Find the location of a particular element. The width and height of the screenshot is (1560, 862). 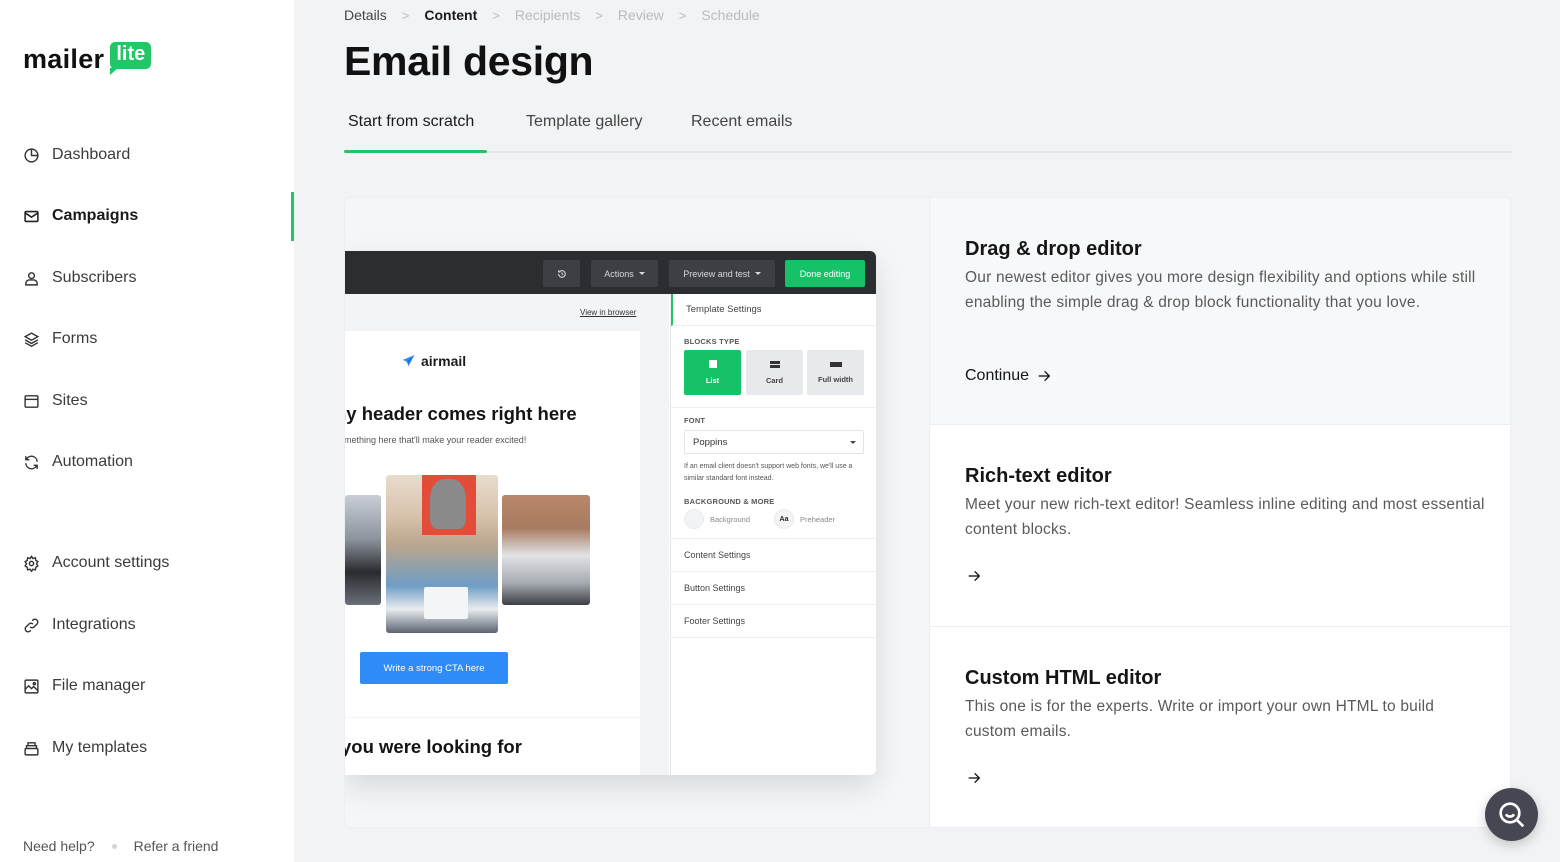

refresh-icon is located at coordinates (31, 462).